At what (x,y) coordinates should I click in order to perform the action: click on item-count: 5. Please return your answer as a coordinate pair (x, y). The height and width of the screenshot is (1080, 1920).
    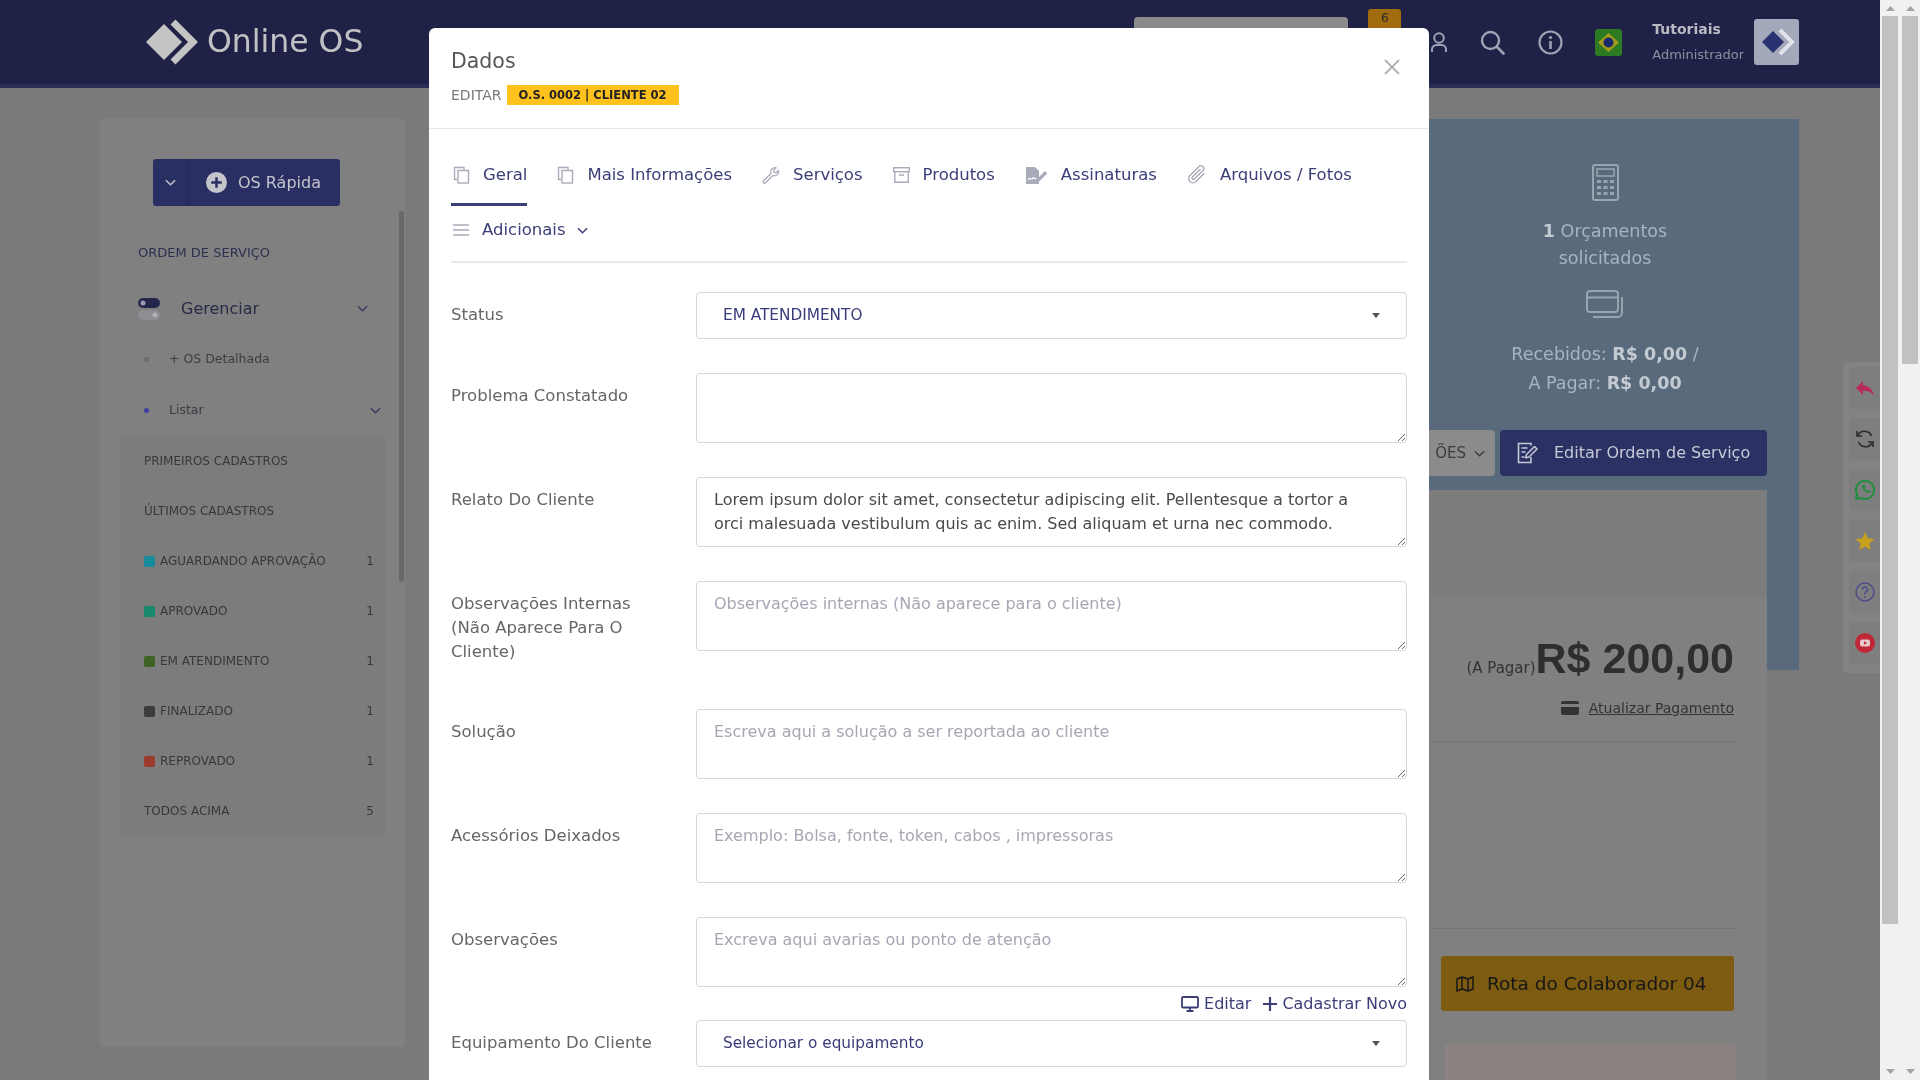
    Looking at the image, I should click on (370, 811).